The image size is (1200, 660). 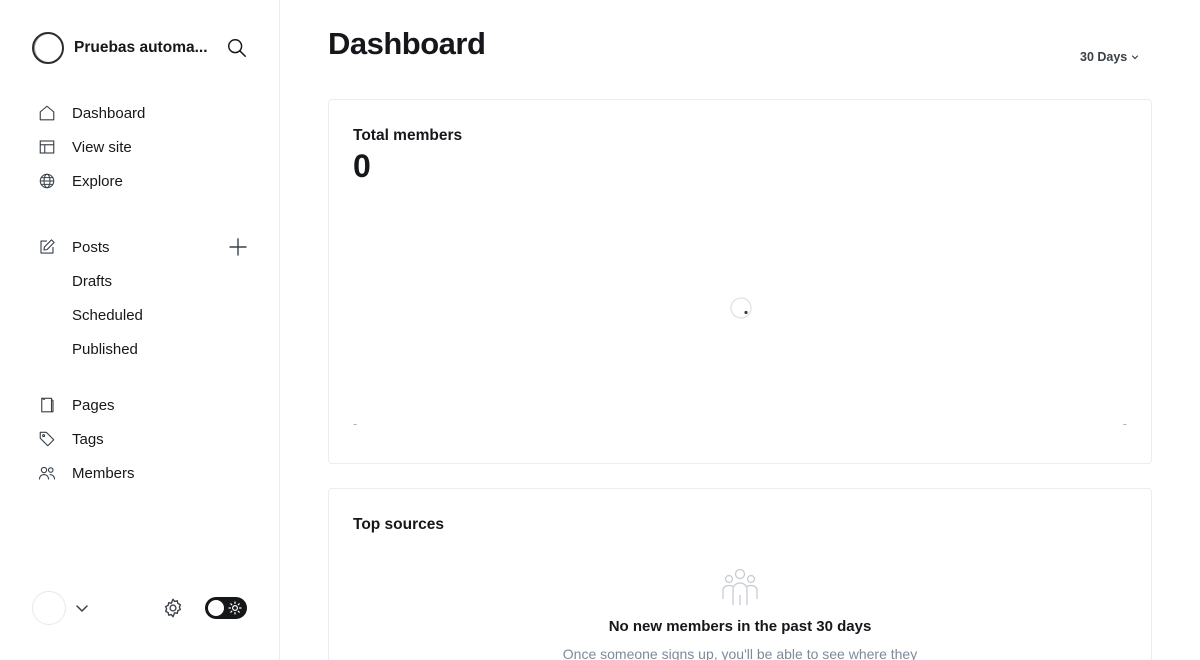 What do you see at coordinates (216, 608) in the screenshot?
I see `toggle-knob` at bounding box center [216, 608].